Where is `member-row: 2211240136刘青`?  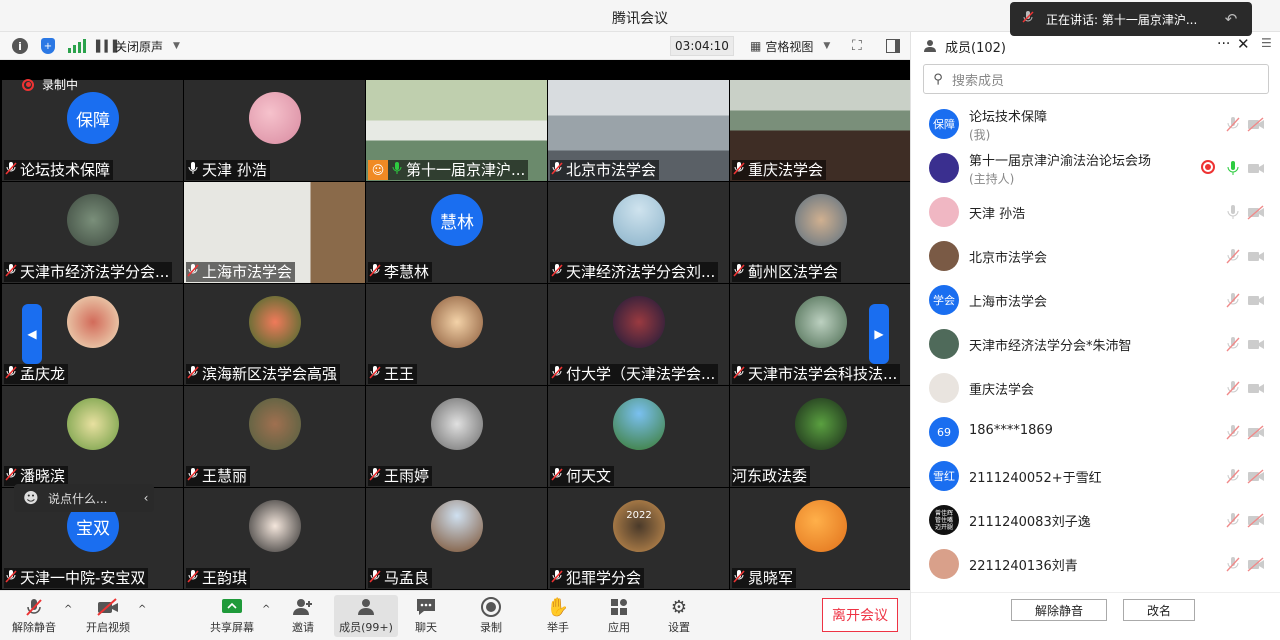
member-row: 2211240136刘青 is located at coordinates (1095, 561).